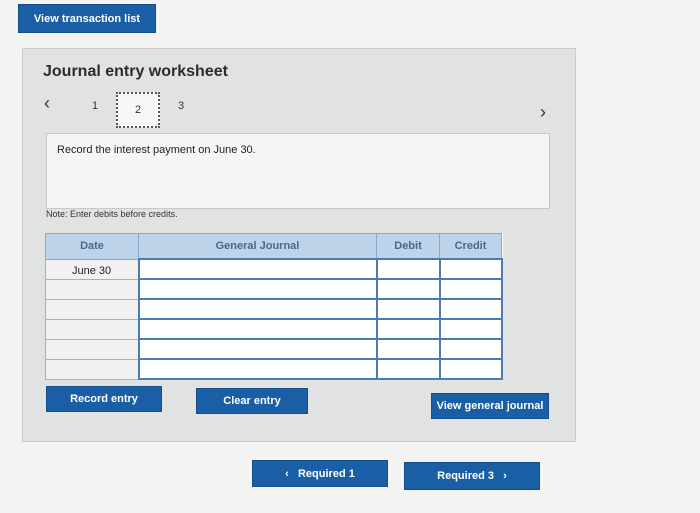  I want to click on step-2-tab-current: 2, so click(138, 110).